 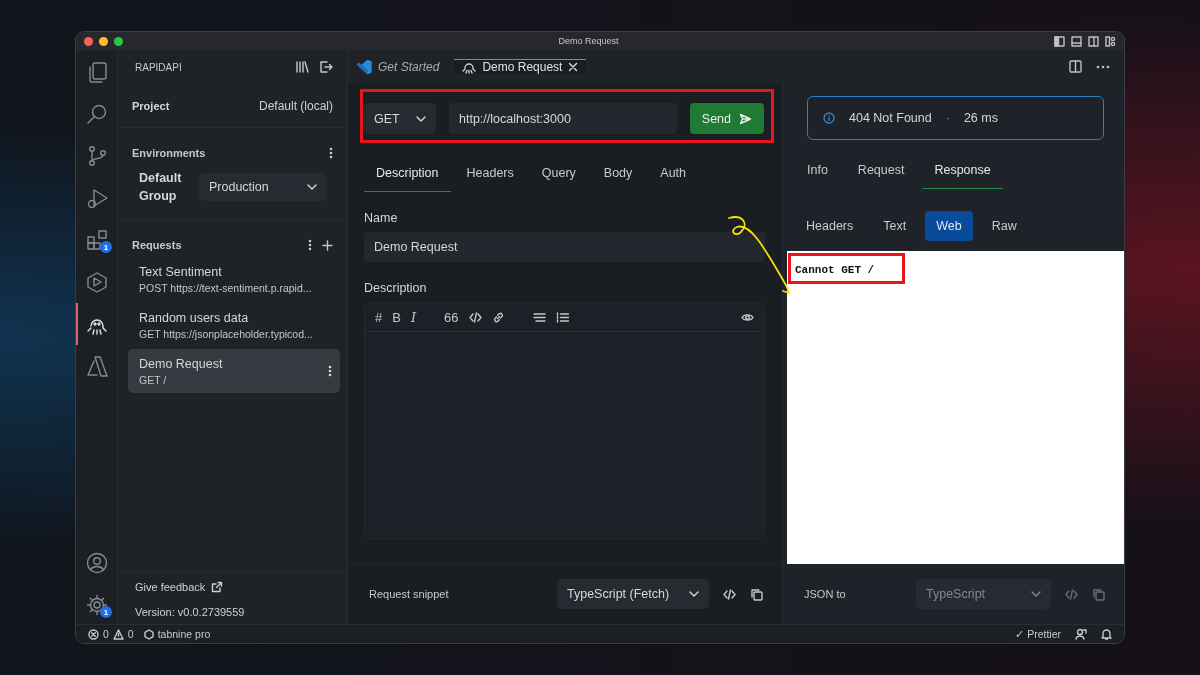 What do you see at coordinates (980, 118) in the screenshot?
I see `time-text: 26 ms` at bounding box center [980, 118].